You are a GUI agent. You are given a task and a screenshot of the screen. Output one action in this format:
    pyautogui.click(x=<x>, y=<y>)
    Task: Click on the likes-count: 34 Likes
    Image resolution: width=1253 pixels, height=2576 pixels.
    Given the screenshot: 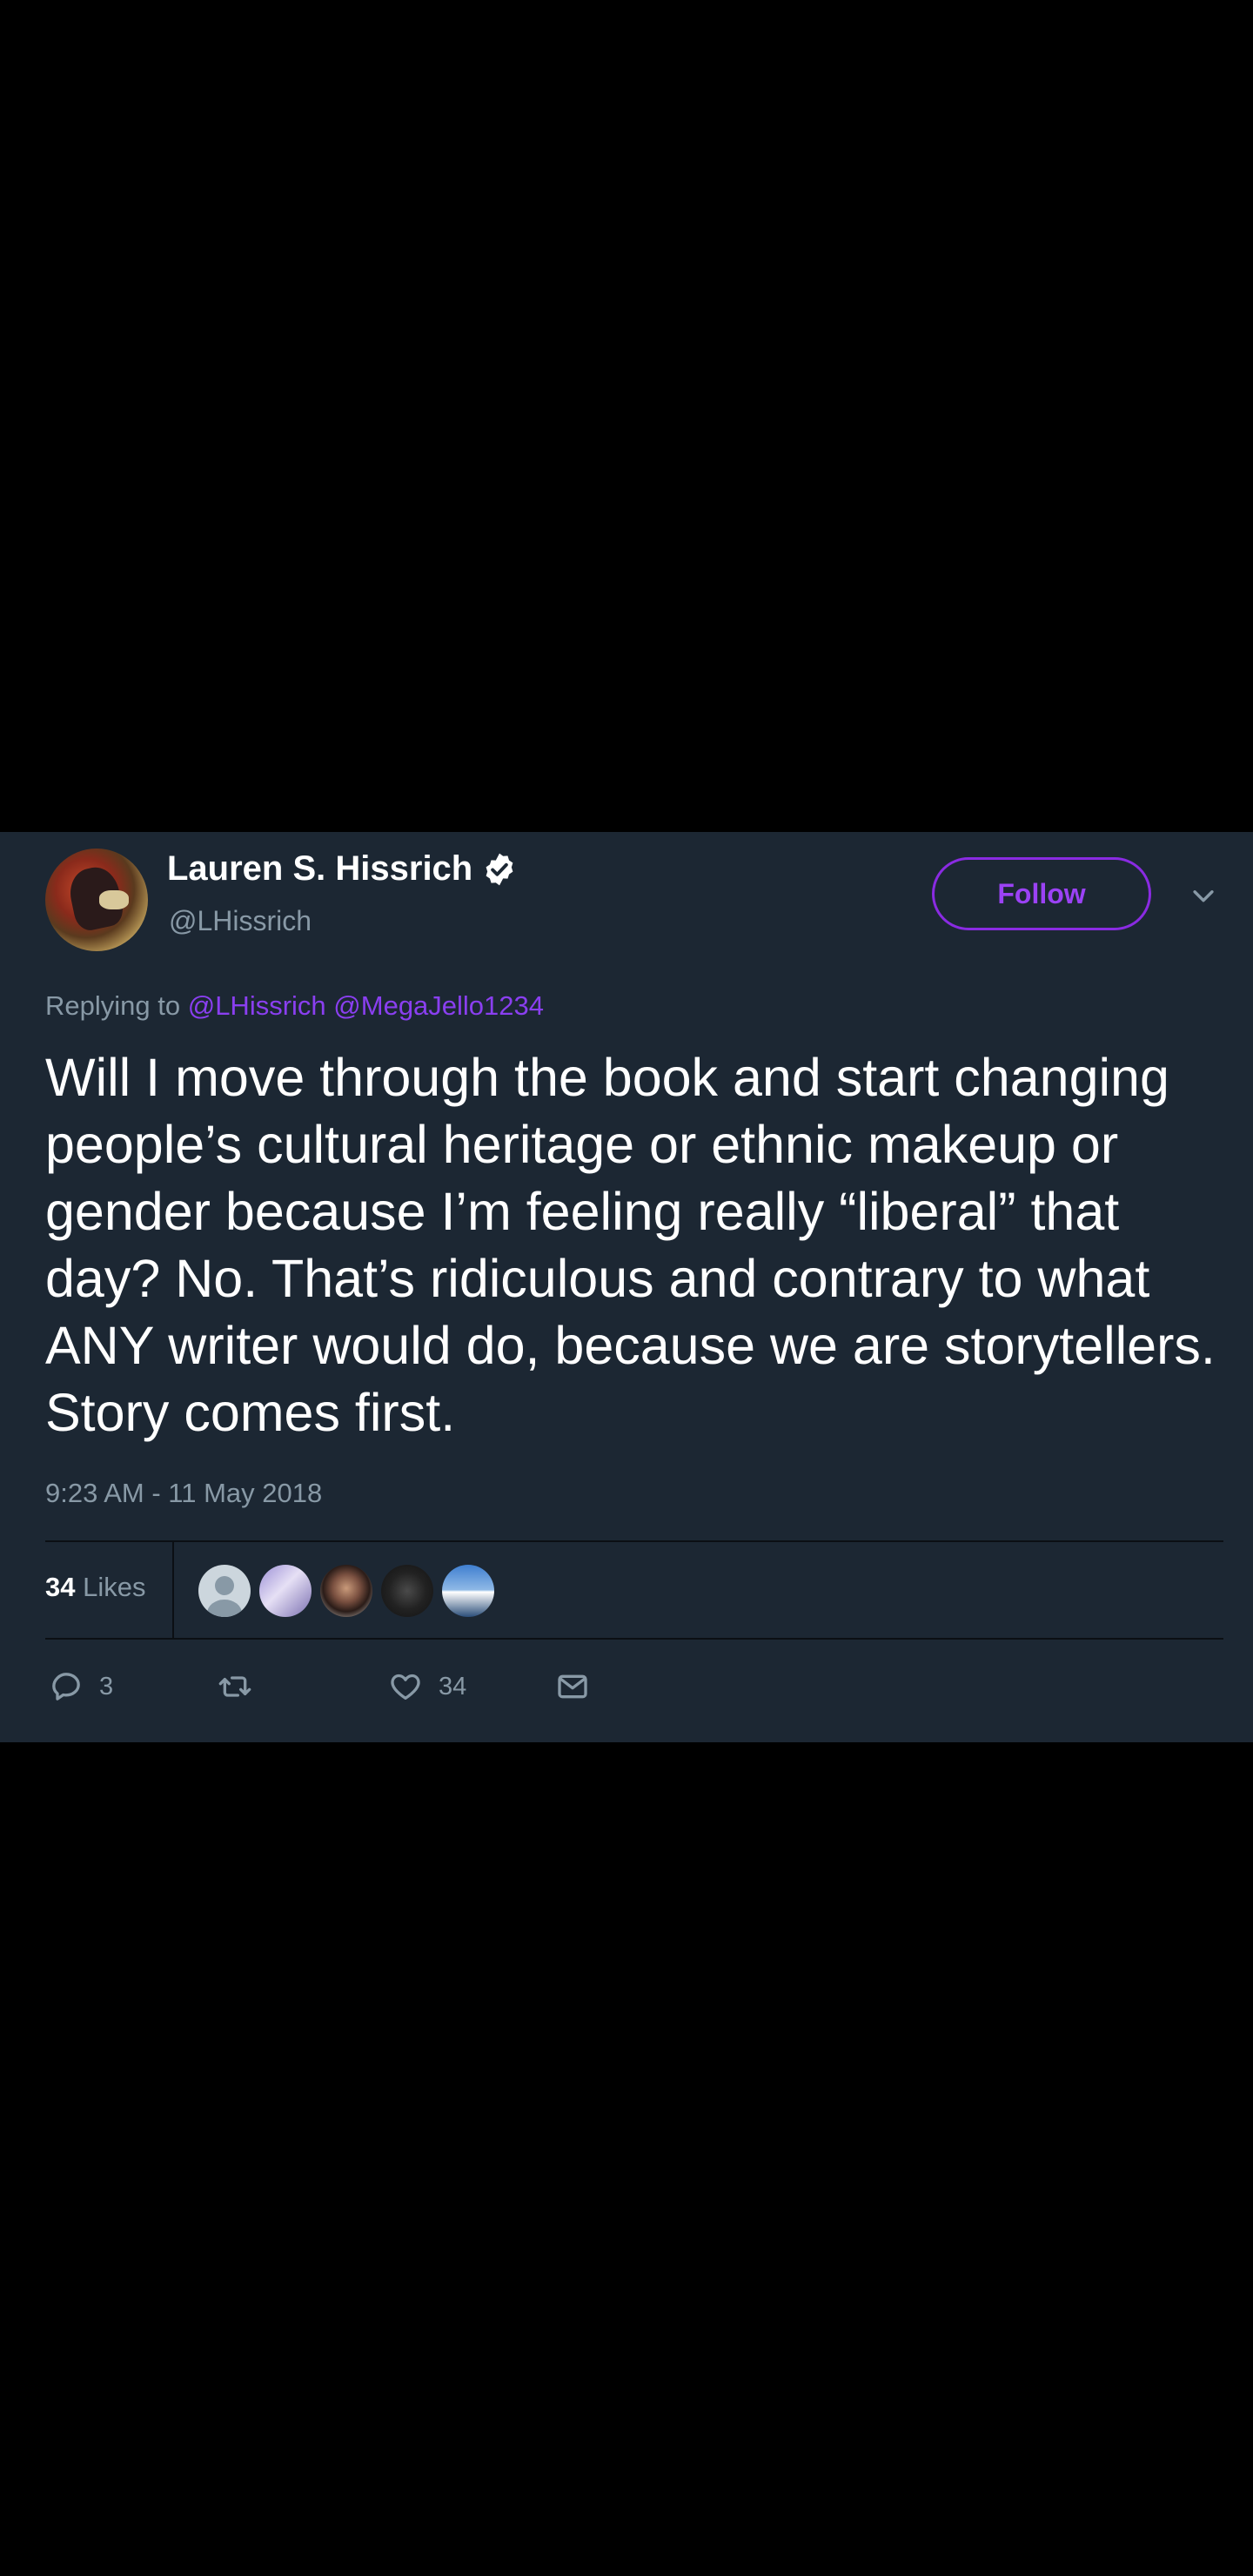 What is the action you would take?
    pyautogui.click(x=95, y=1587)
    